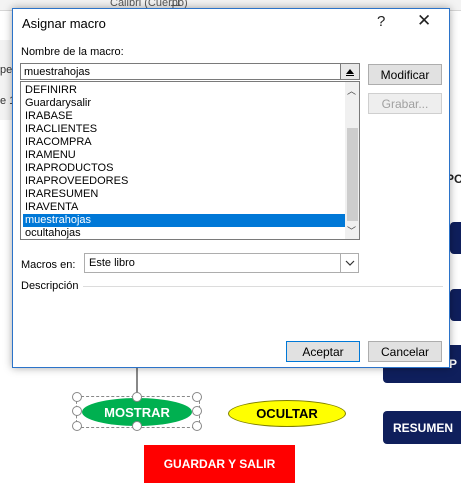 The height and width of the screenshot is (491, 461). I want to click on sheet-button-3-label: P, so click(453, 364).